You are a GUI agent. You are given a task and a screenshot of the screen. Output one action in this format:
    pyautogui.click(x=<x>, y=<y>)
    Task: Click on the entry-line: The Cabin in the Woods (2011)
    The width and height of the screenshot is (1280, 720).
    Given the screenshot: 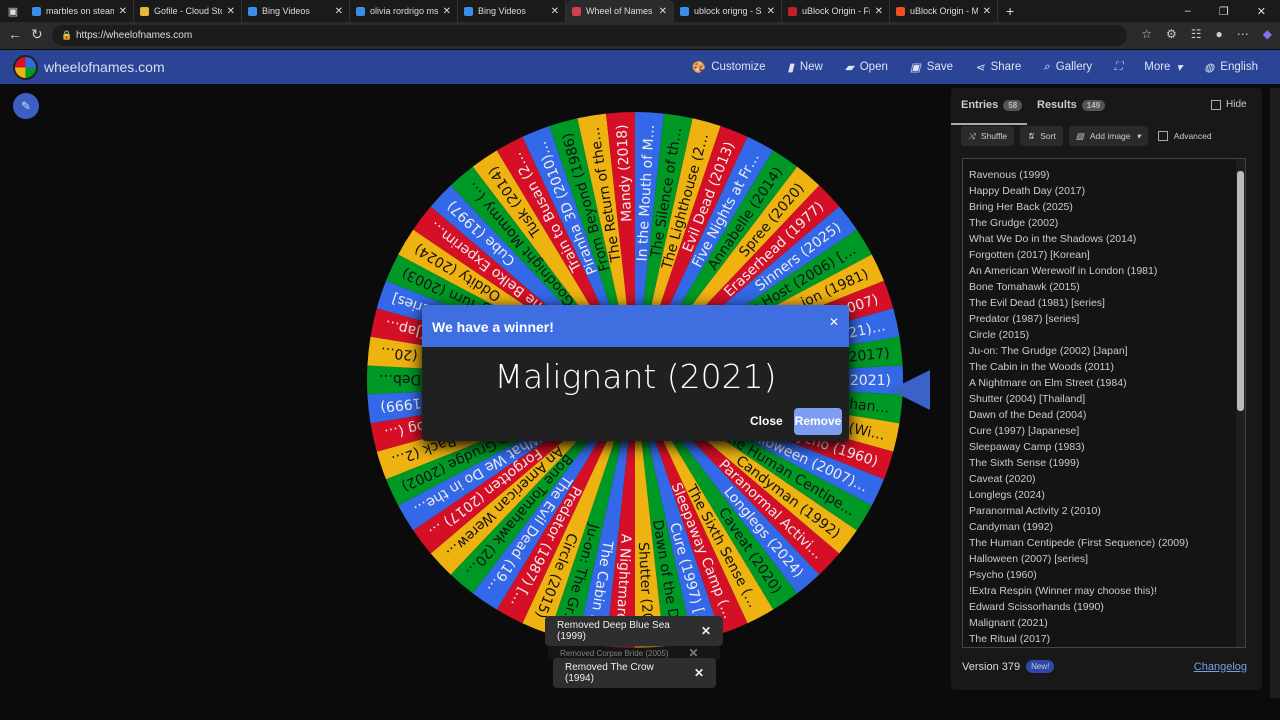 What is the action you would take?
    pyautogui.click(x=1041, y=367)
    